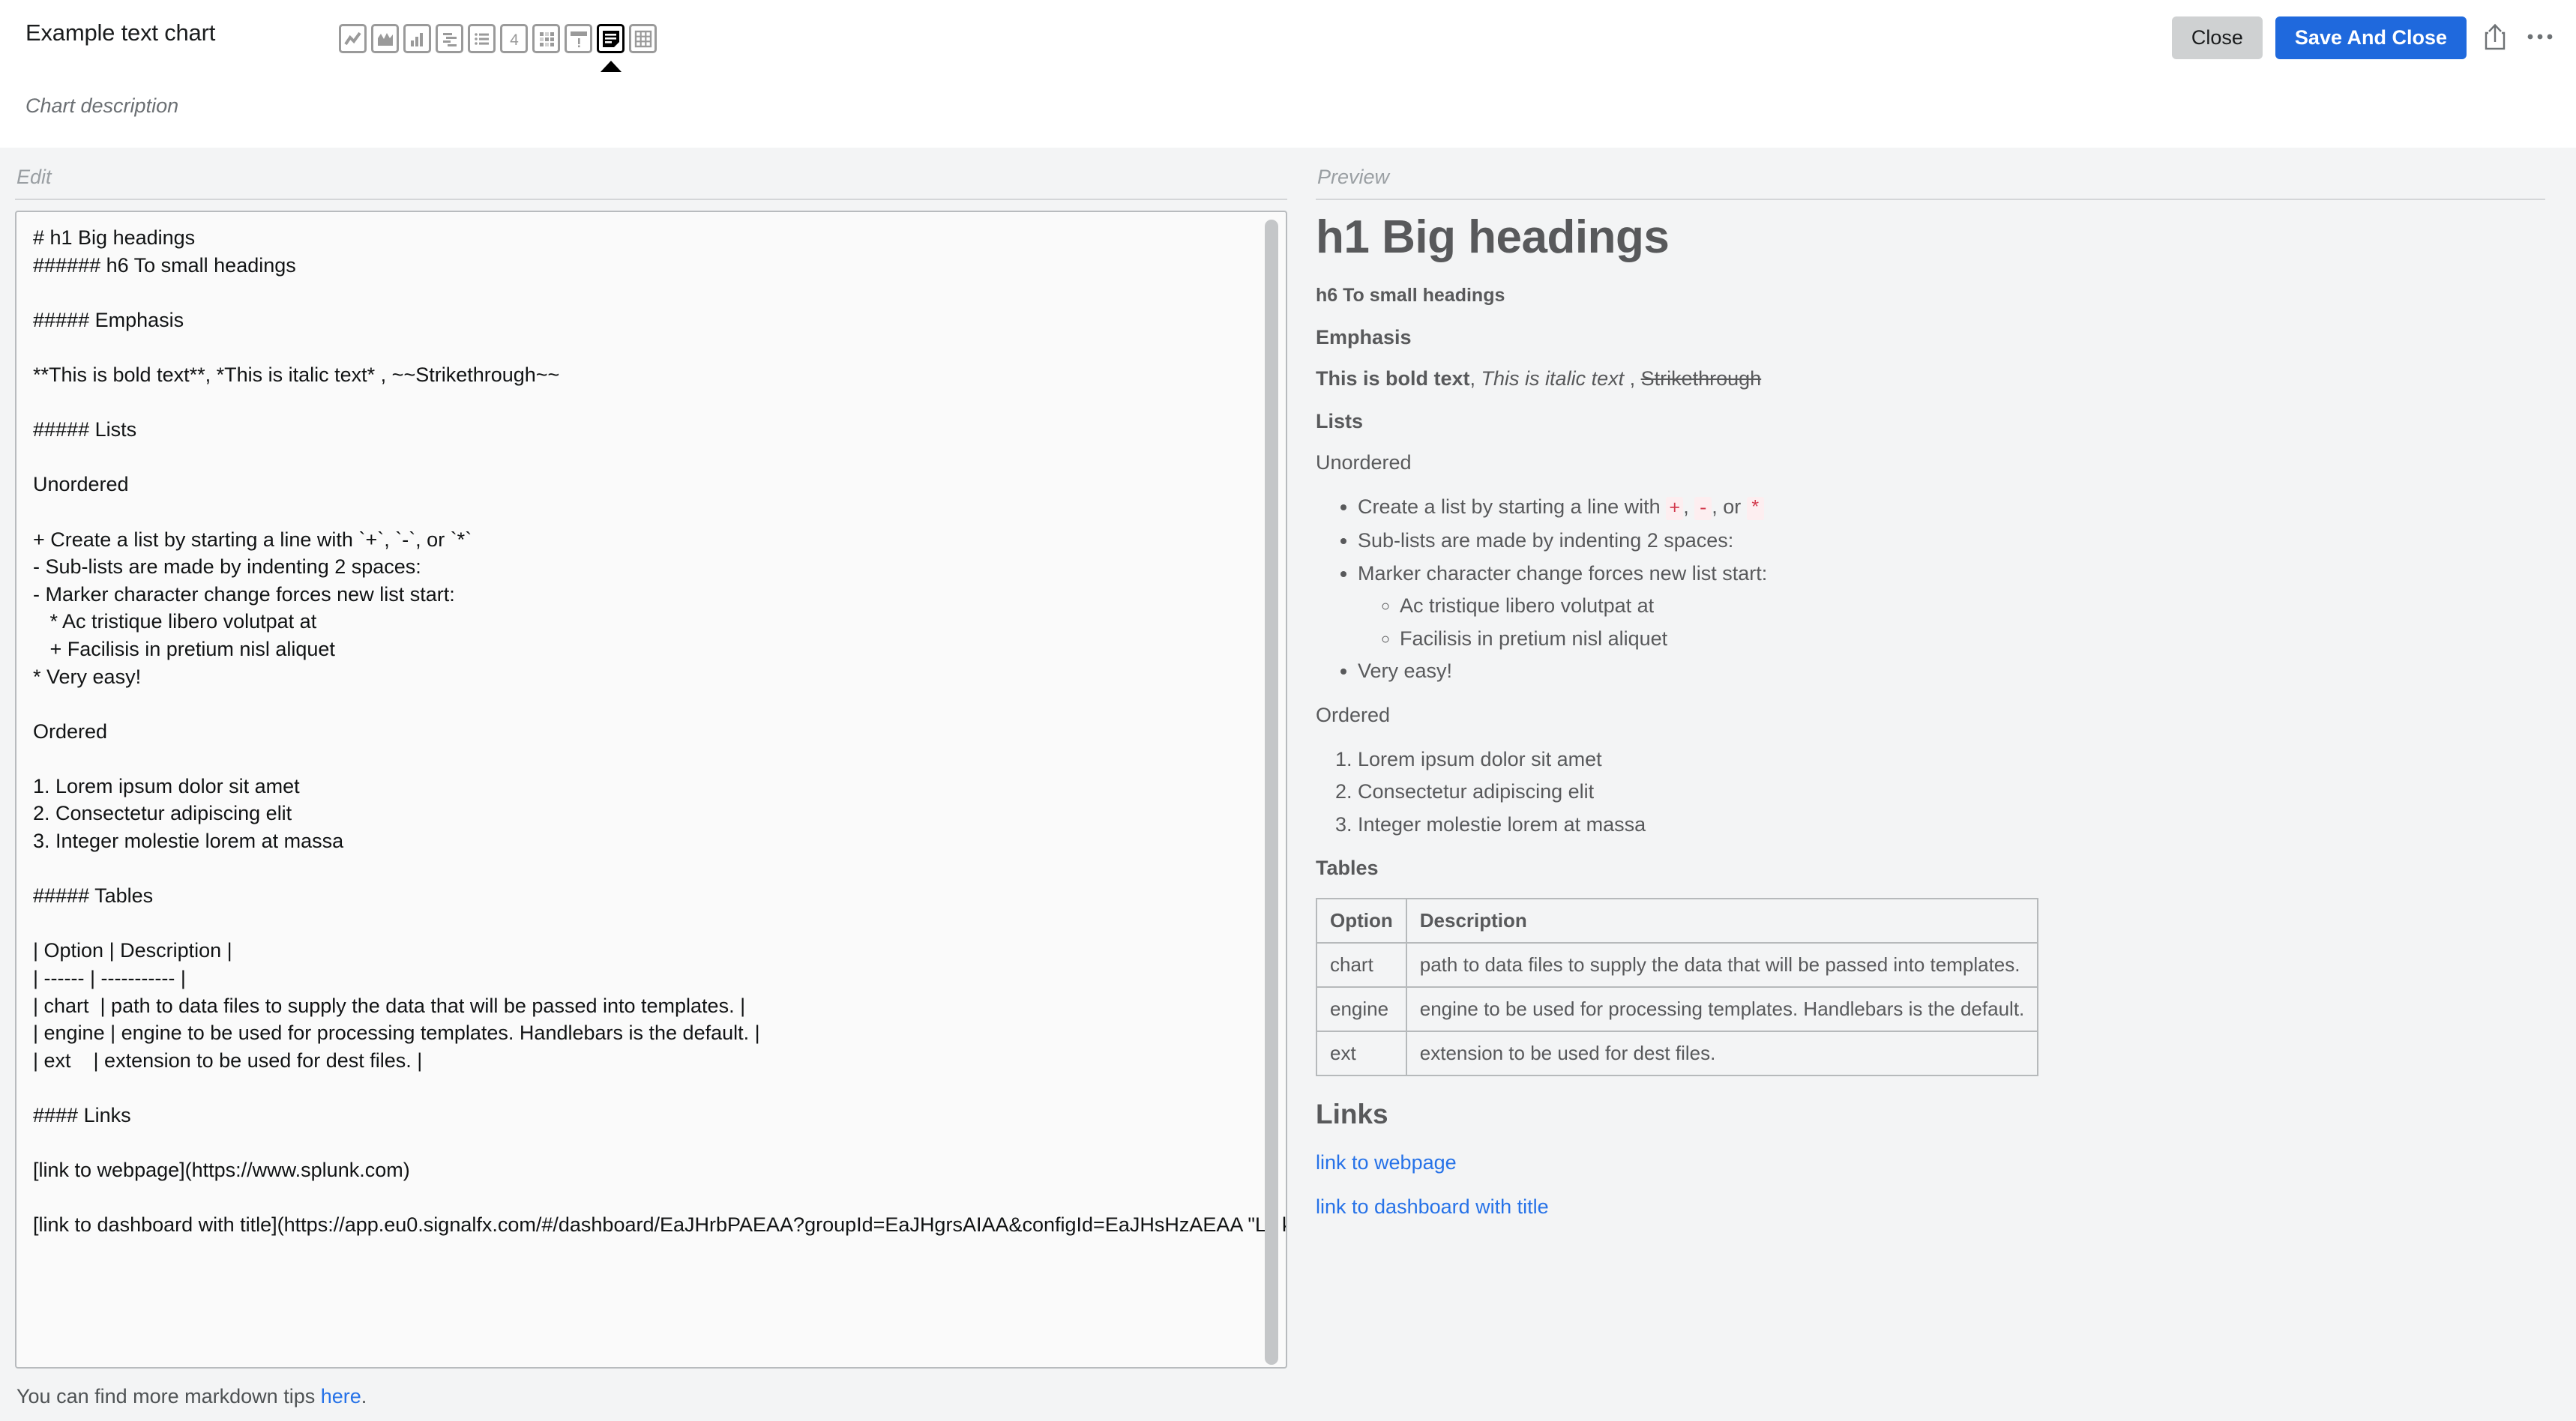 The width and height of the screenshot is (2576, 1421). I want to click on table-chart-type, so click(643, 38).